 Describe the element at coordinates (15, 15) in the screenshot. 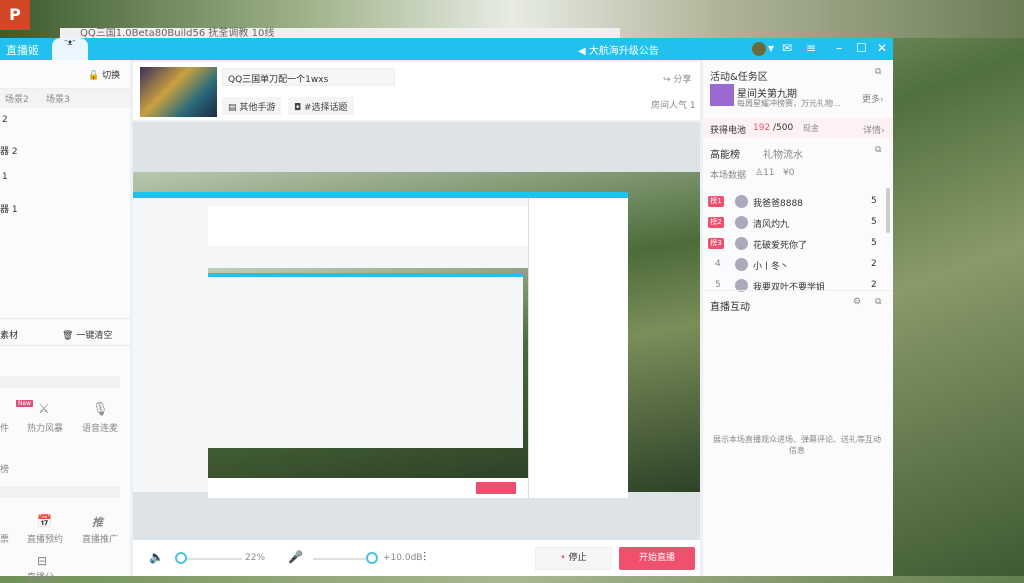

I see `powerpoint-icon: P` at that location.